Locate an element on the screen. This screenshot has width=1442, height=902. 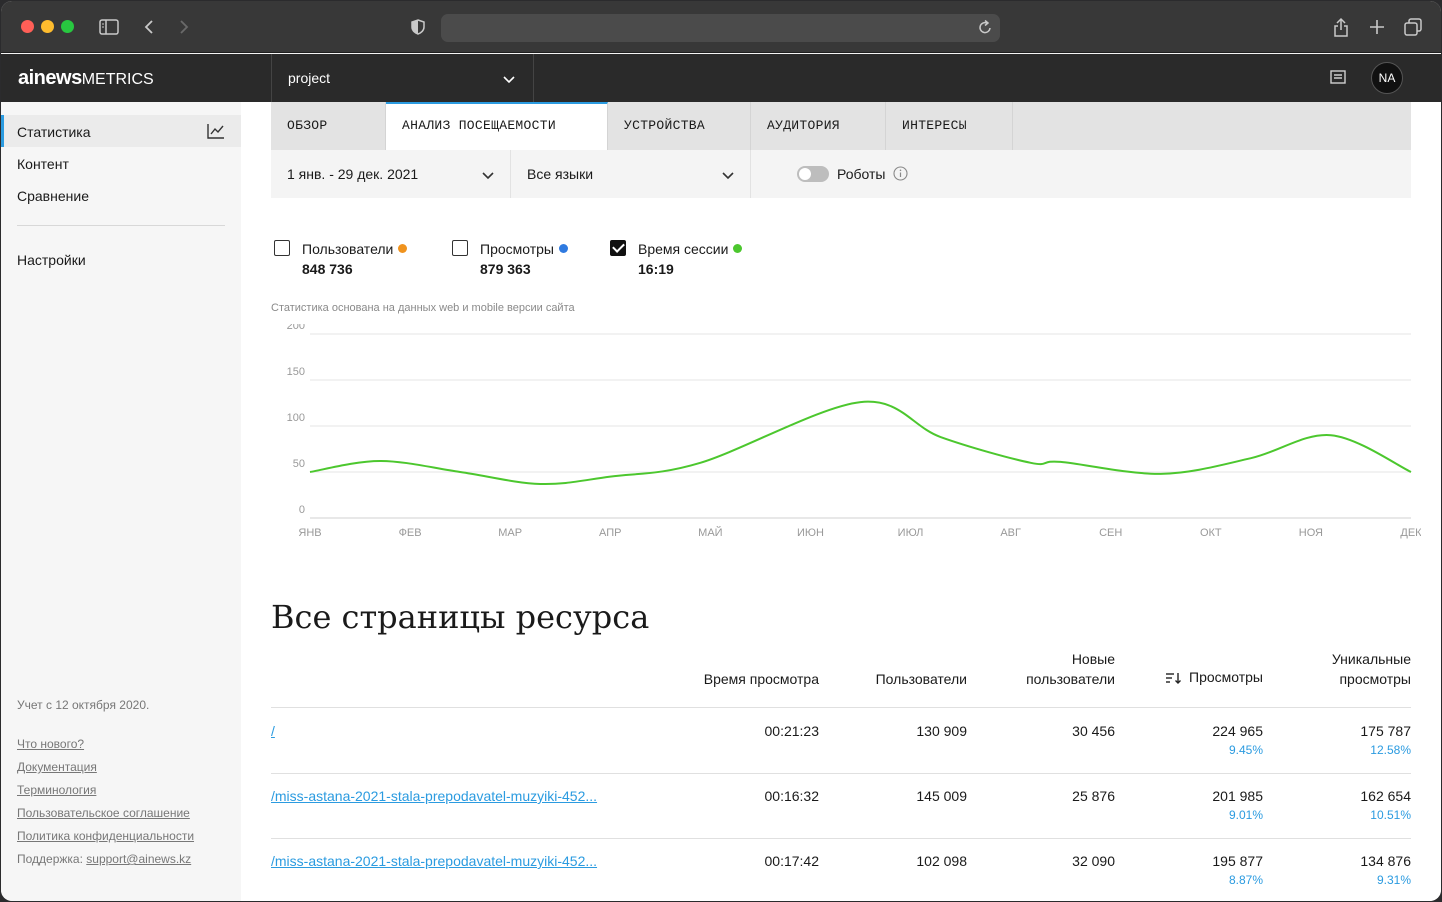
cell-new-users: 25 876 is located at coordinates (1093, 796).